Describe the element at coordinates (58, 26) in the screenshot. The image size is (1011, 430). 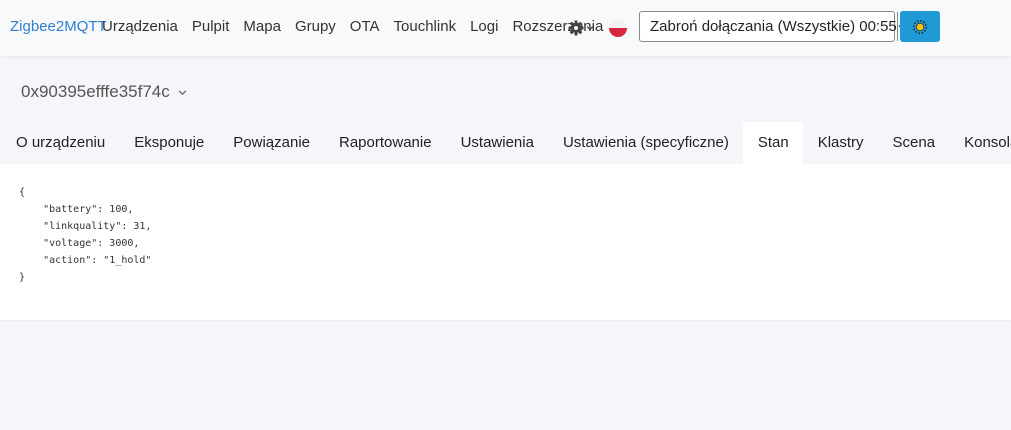
I see `brand-link: Zigbee2MQTT` at that location.